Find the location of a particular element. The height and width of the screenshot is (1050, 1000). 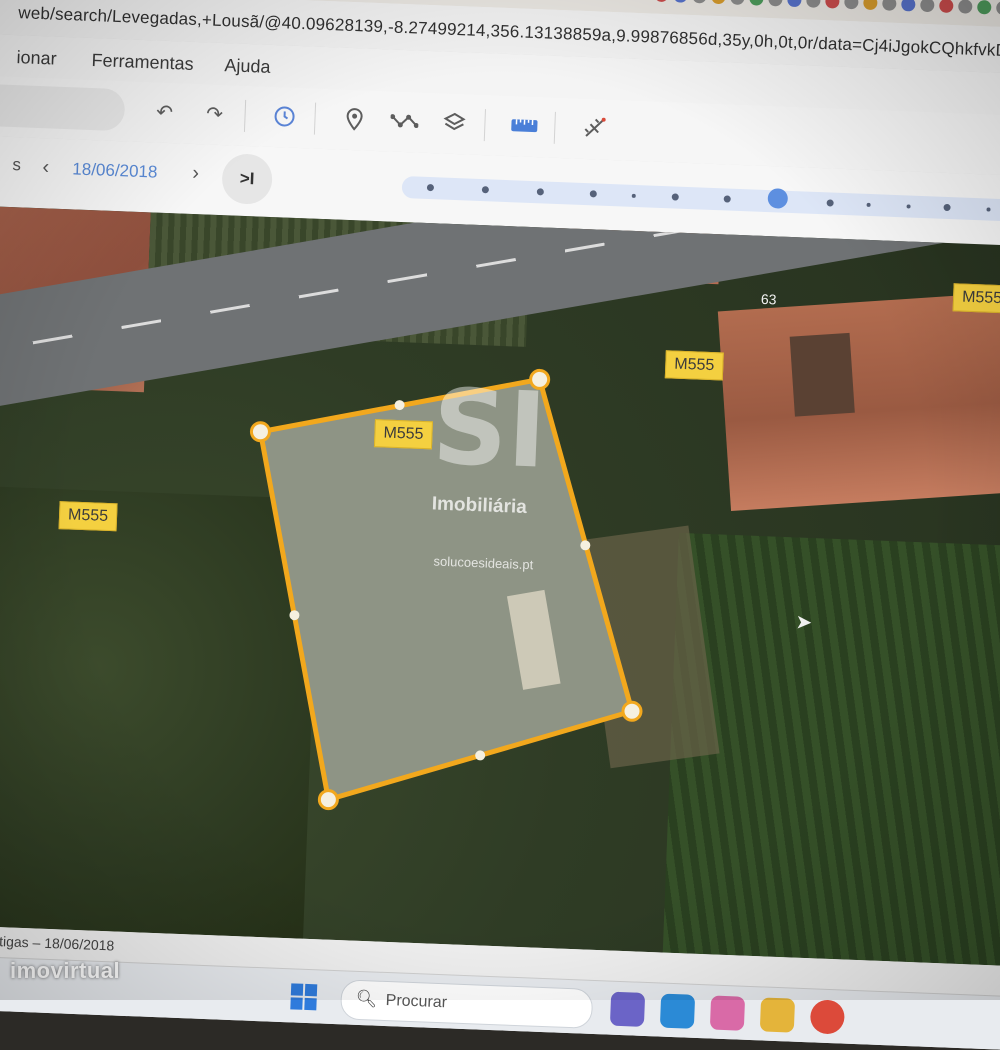

watermark-logo: SI is located at coordinates (507, 428).